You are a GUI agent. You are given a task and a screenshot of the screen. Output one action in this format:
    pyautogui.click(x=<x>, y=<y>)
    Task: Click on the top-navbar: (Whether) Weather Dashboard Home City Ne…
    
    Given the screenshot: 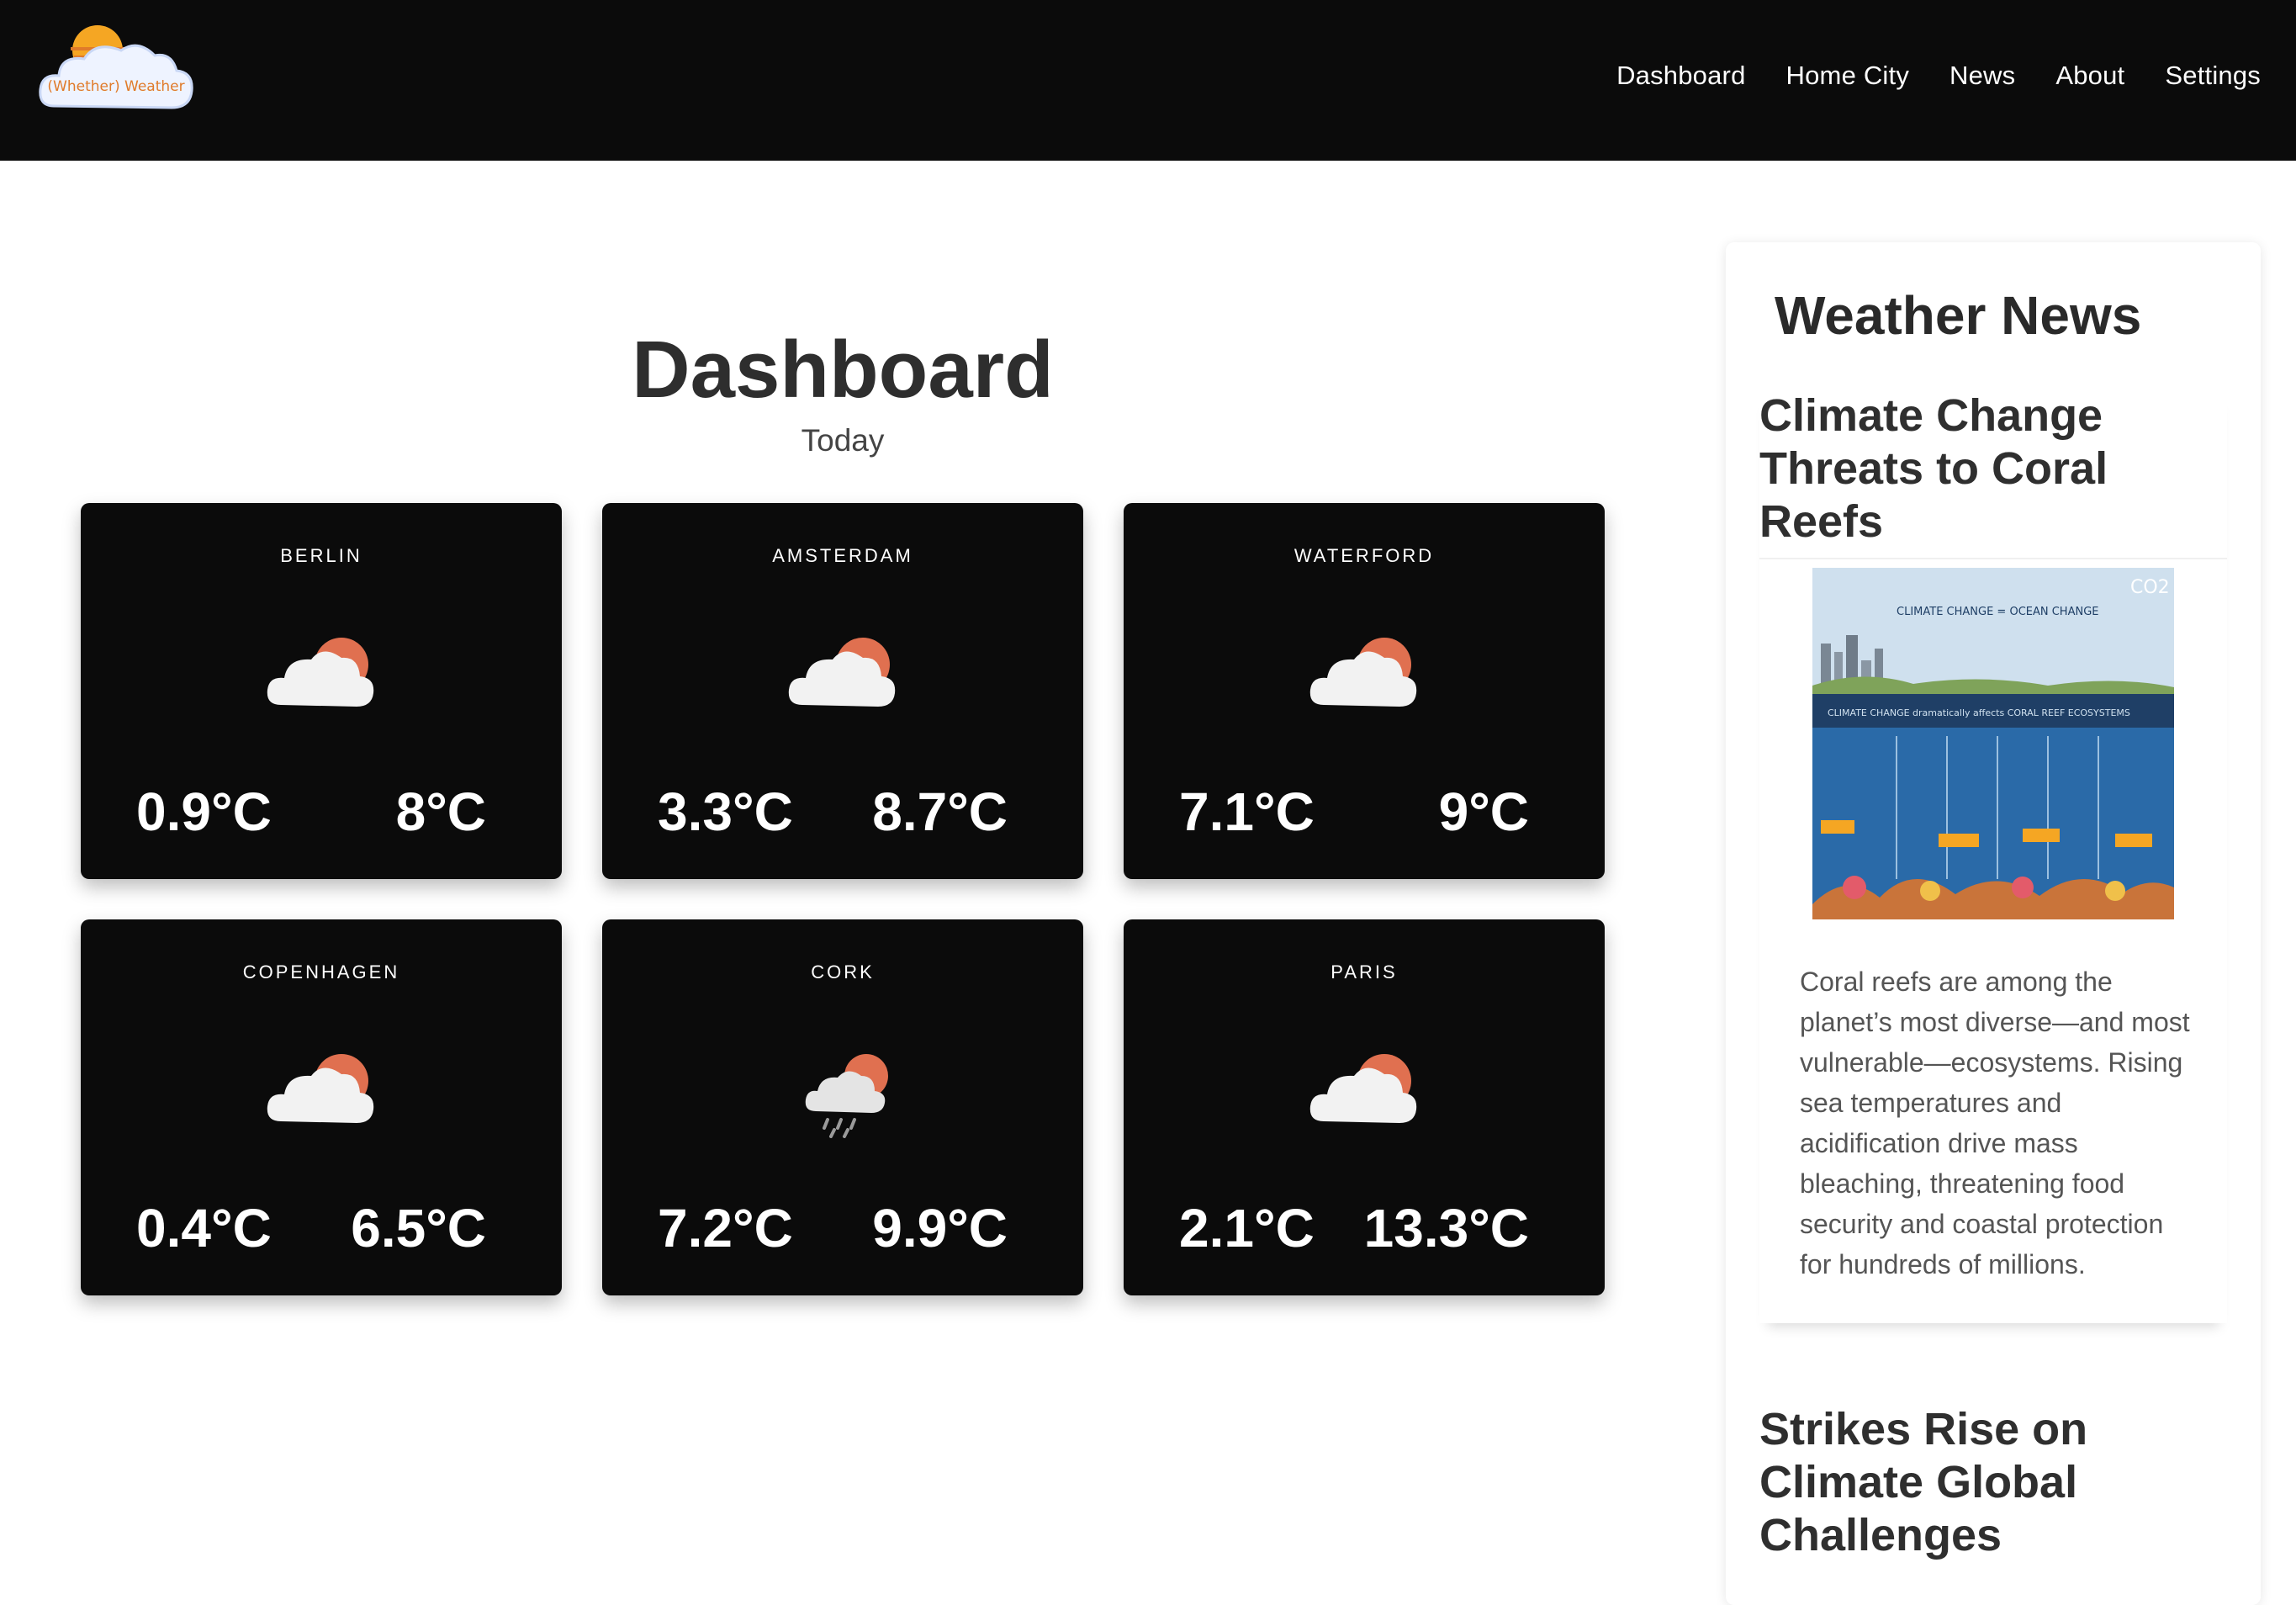 What is the action you would take?
    pyautogui.click(x=1148, y=80)
    